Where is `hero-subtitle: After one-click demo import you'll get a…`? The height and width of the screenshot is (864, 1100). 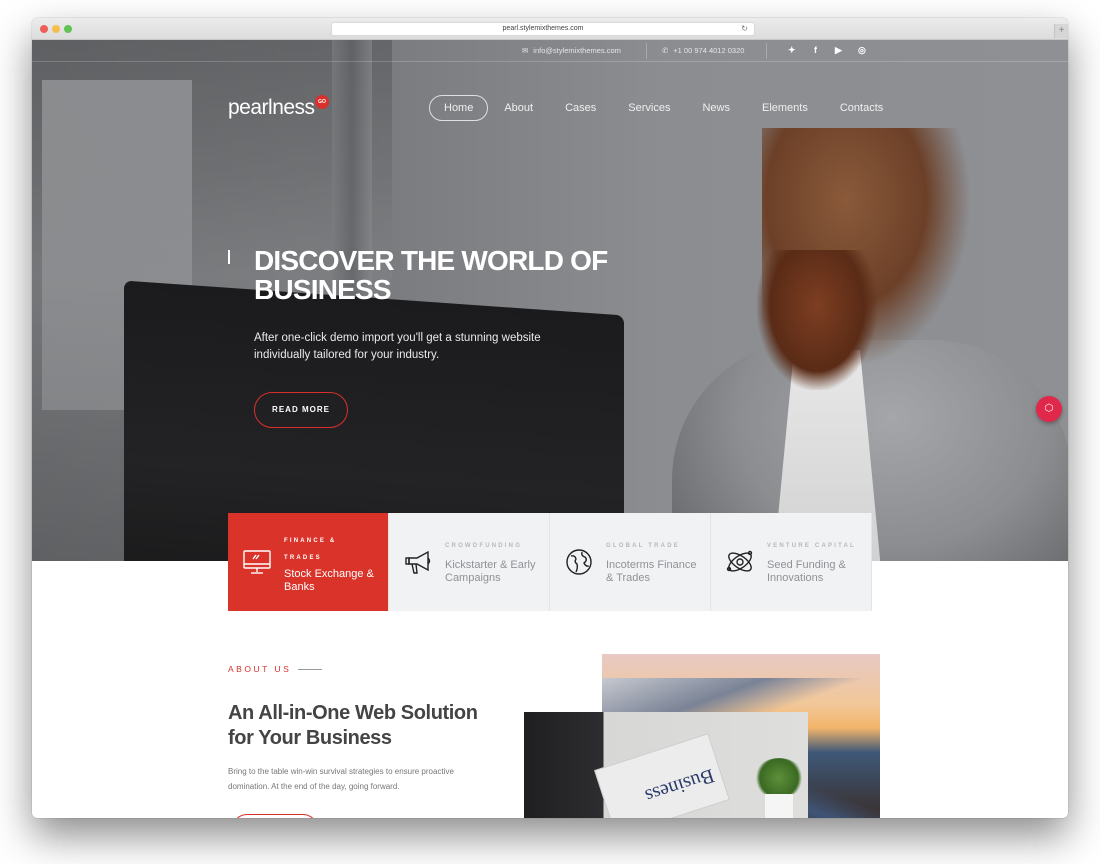 hero-subtitle: After one-click demo import you'll get a… is located at coordinates (397, 346).